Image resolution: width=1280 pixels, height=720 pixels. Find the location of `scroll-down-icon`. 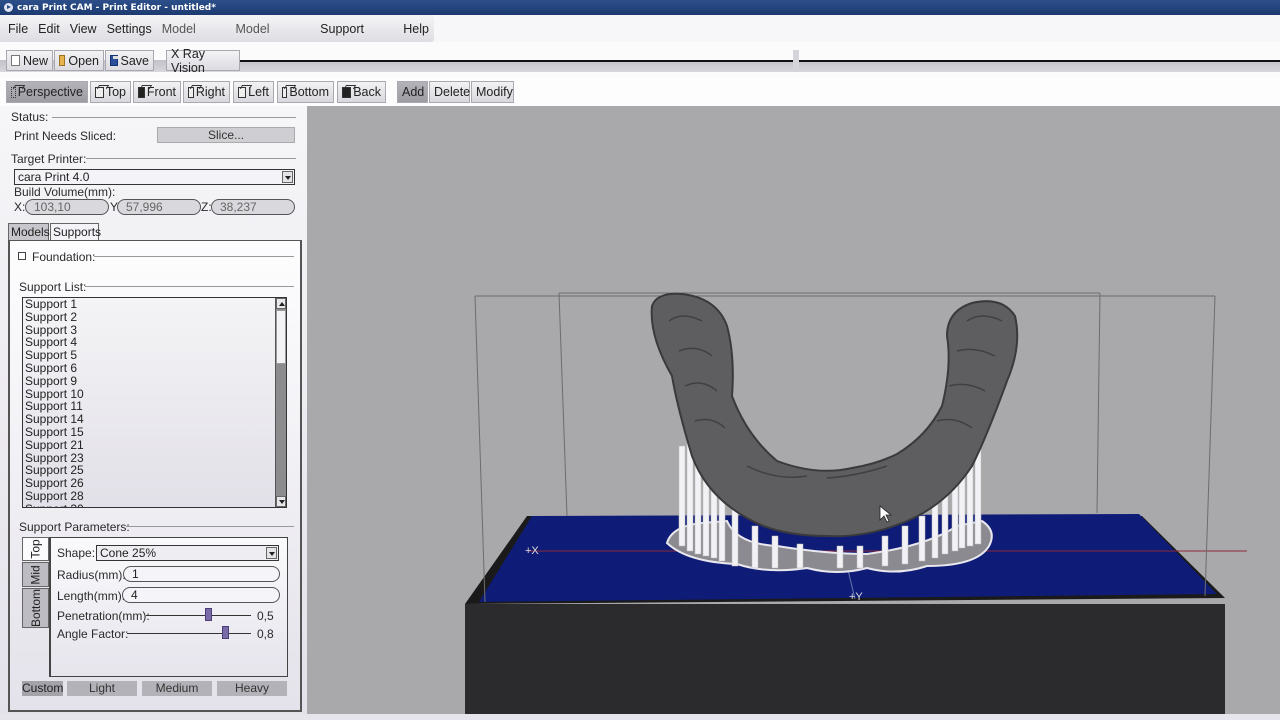

scroll-down-icon is located at coordinates (281, 501).